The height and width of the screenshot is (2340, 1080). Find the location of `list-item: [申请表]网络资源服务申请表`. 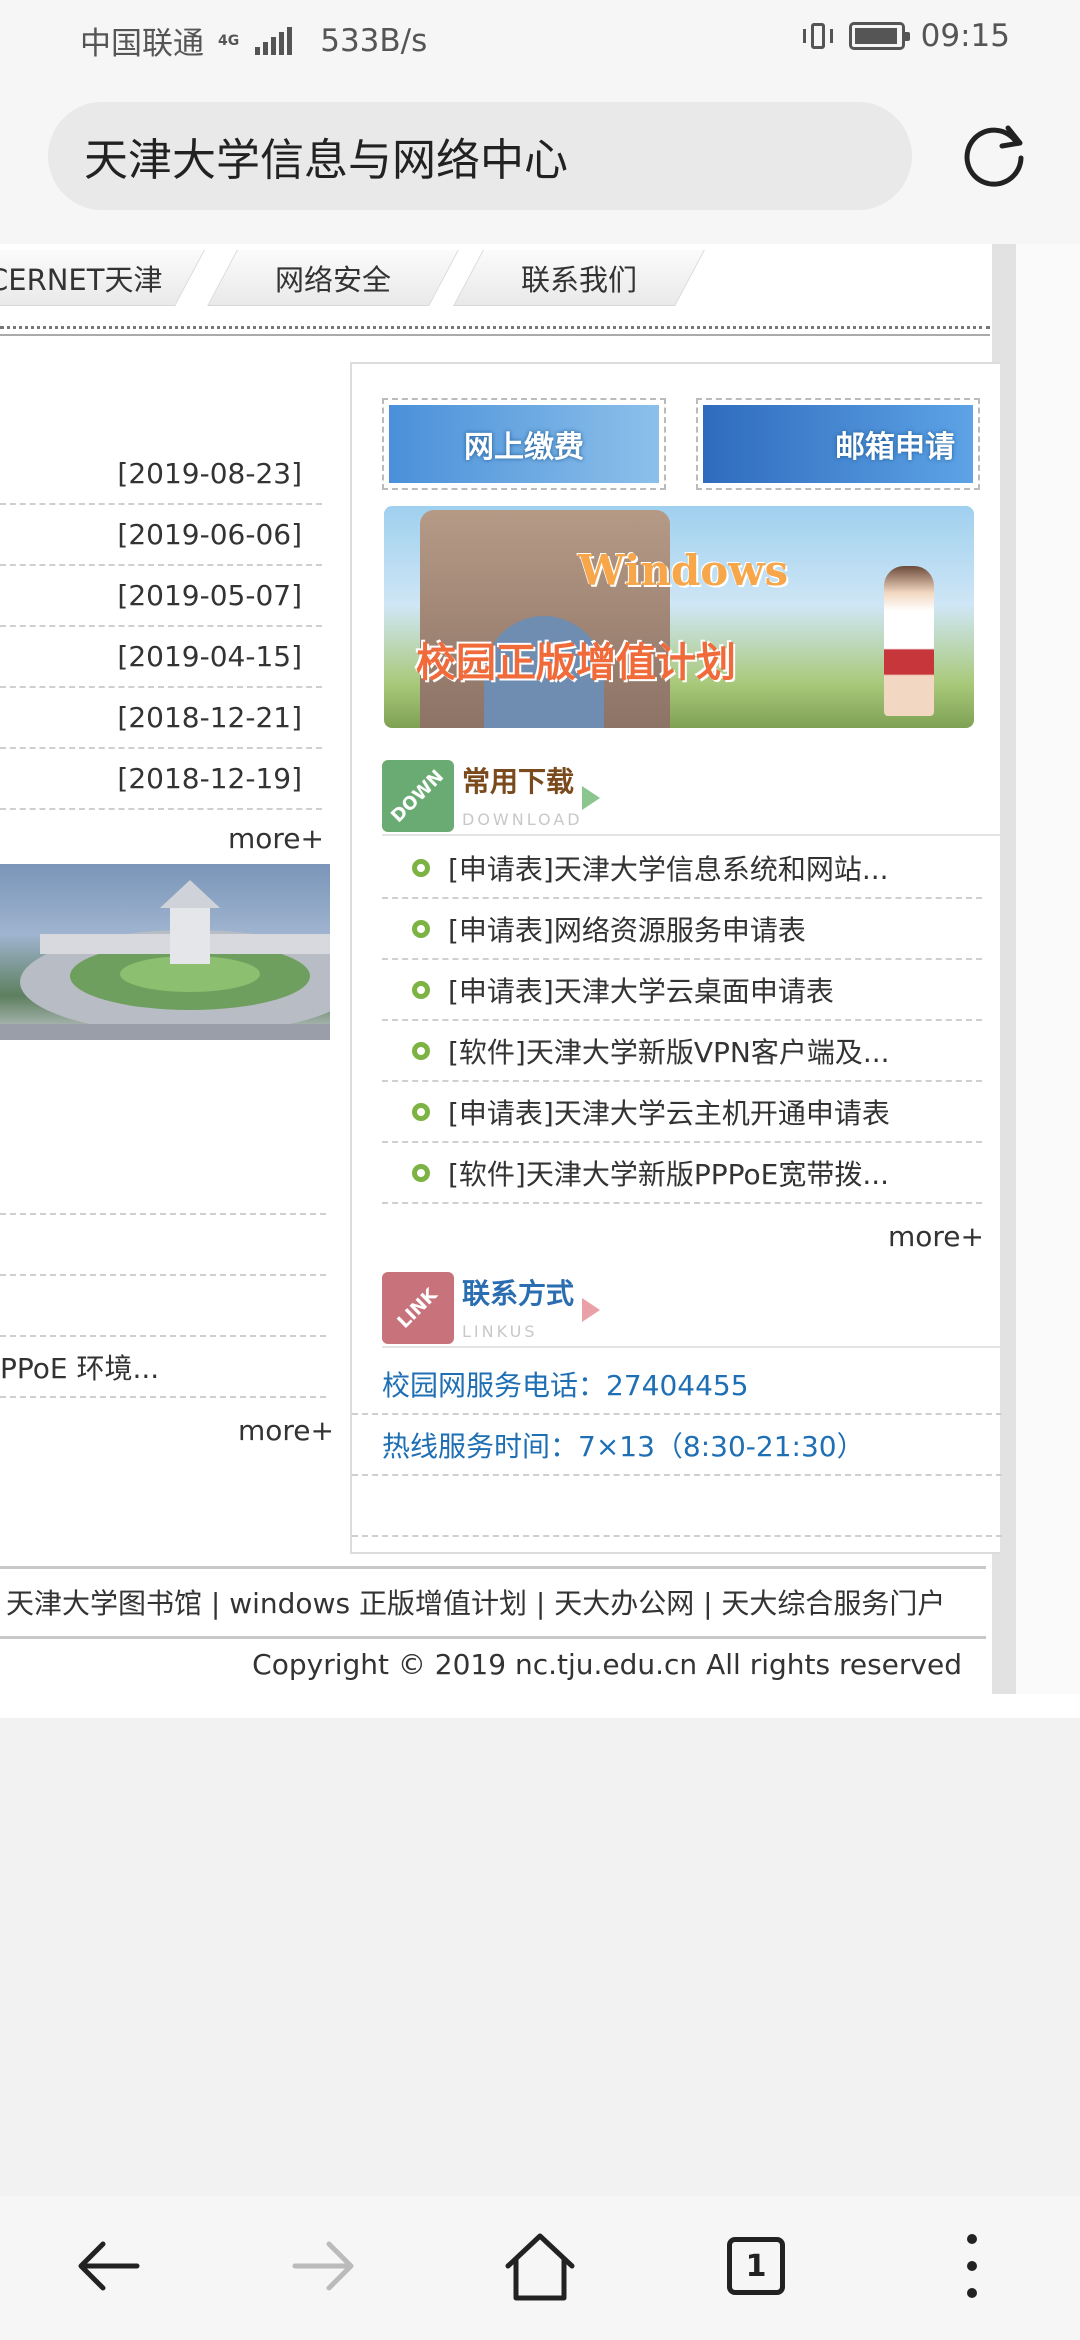

list-item: [申请表]网络资源服务申请表 is located at coordinates (682, 929).